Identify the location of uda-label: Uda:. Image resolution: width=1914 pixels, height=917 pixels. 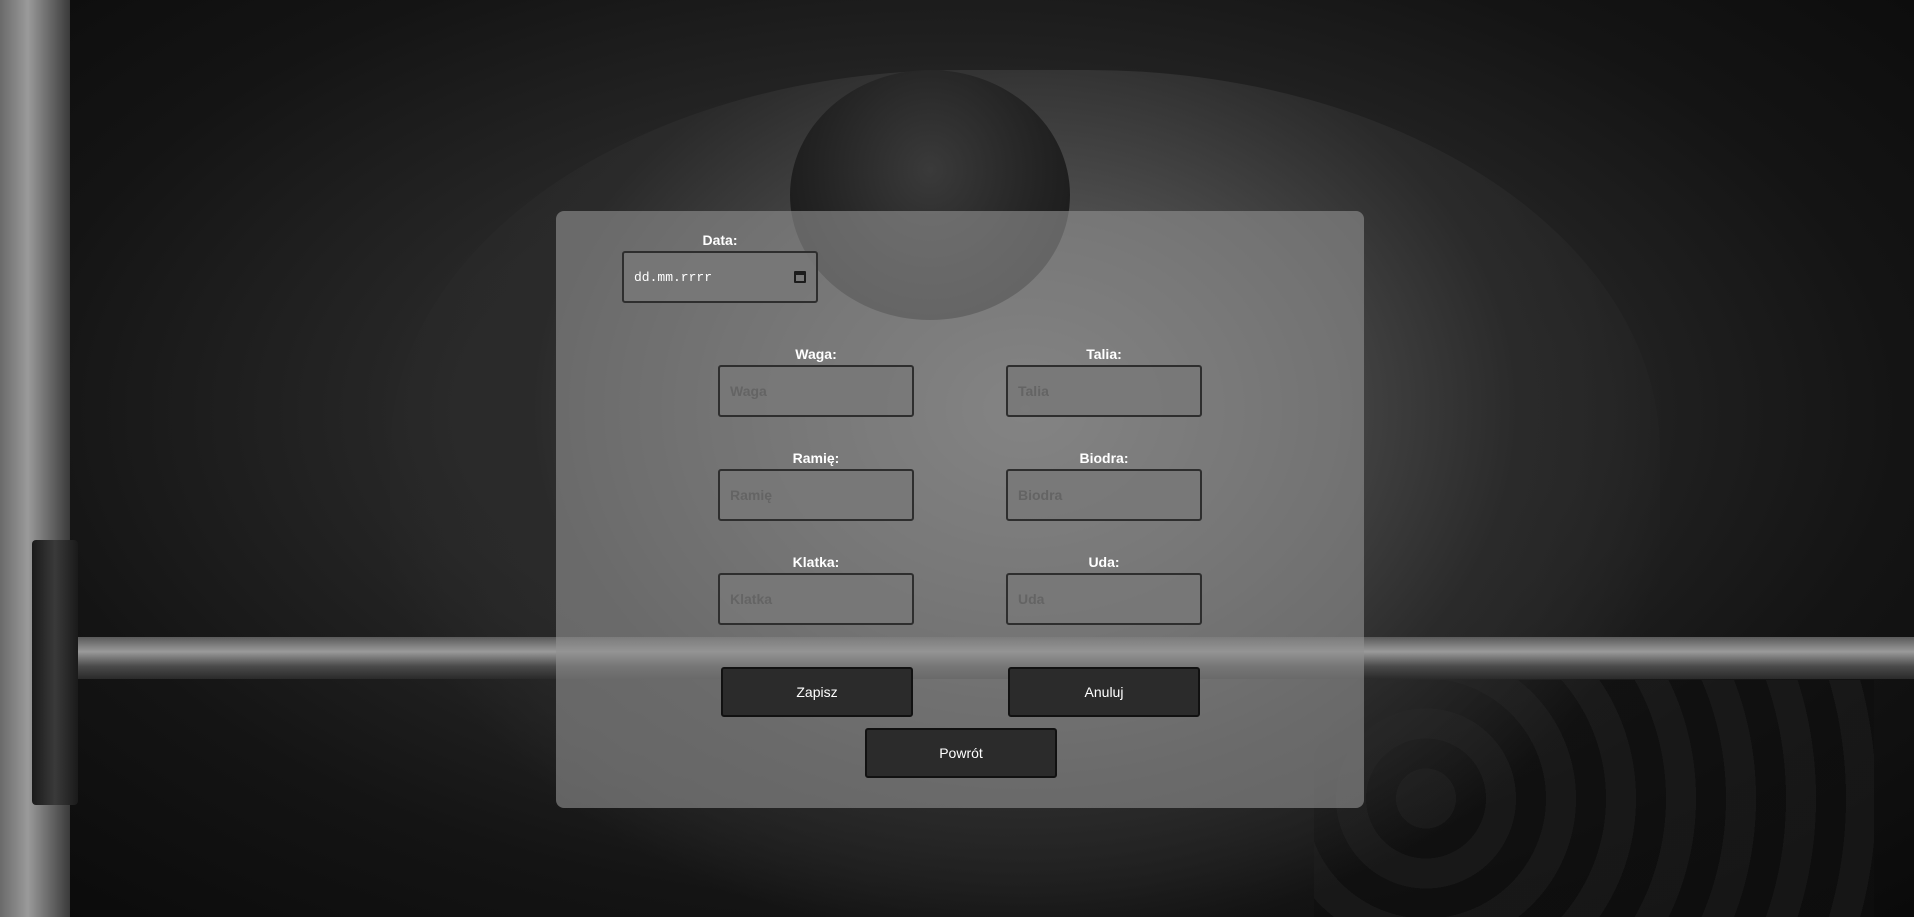
(1104, 562).